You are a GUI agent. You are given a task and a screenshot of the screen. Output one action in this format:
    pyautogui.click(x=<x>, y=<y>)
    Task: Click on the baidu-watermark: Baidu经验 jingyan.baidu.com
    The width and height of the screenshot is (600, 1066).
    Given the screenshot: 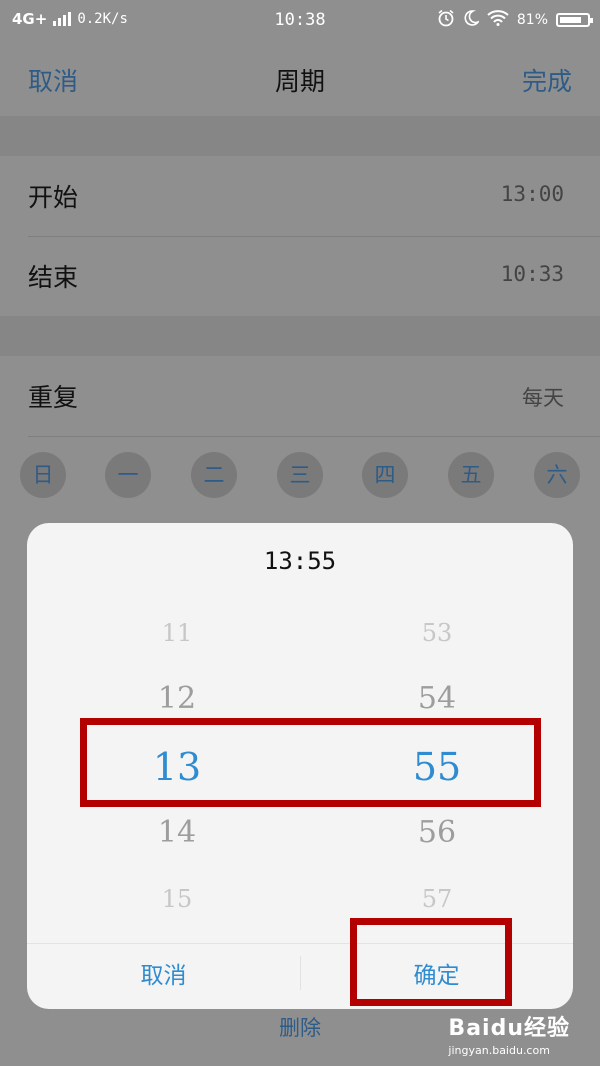 What is the action you would take?
    pyautogui.click(x=509, y=1033)
    